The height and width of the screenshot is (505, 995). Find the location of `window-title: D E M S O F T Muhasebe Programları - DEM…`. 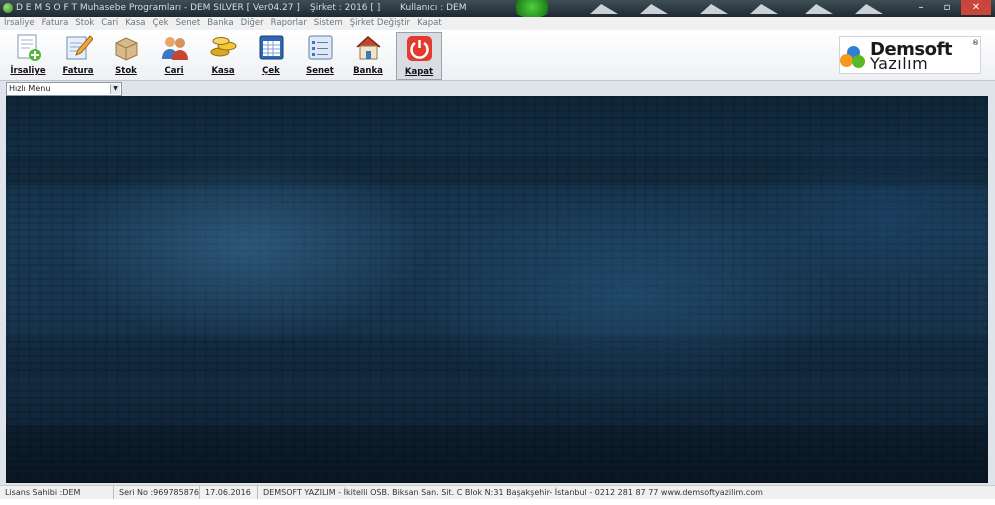

window-title: D E M S O F T Muhasebe Programları - DEM… is located at coordinates (158, 8).